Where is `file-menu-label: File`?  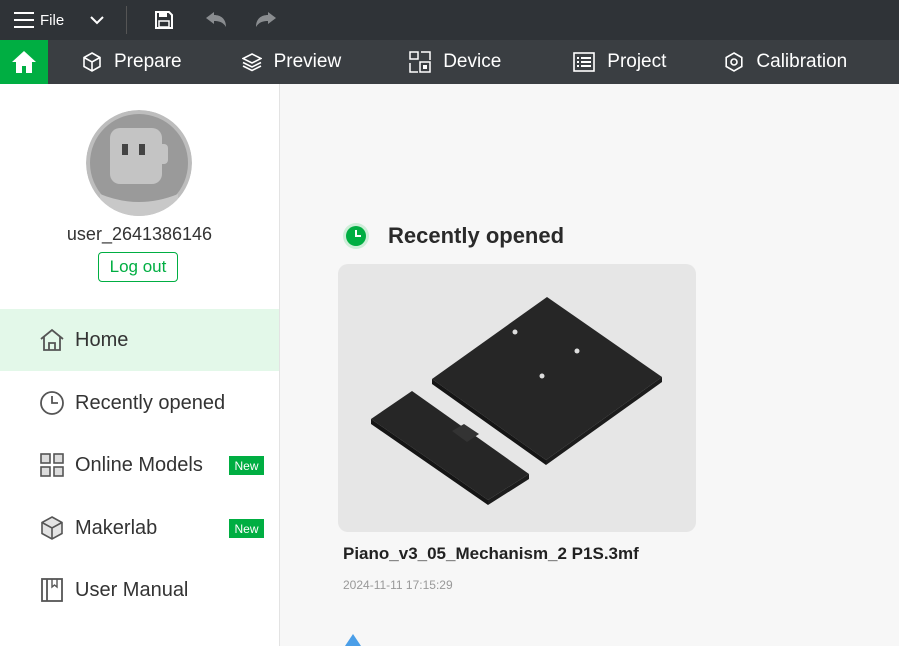
file-menu-label: File is located at coordinates (52, 20).